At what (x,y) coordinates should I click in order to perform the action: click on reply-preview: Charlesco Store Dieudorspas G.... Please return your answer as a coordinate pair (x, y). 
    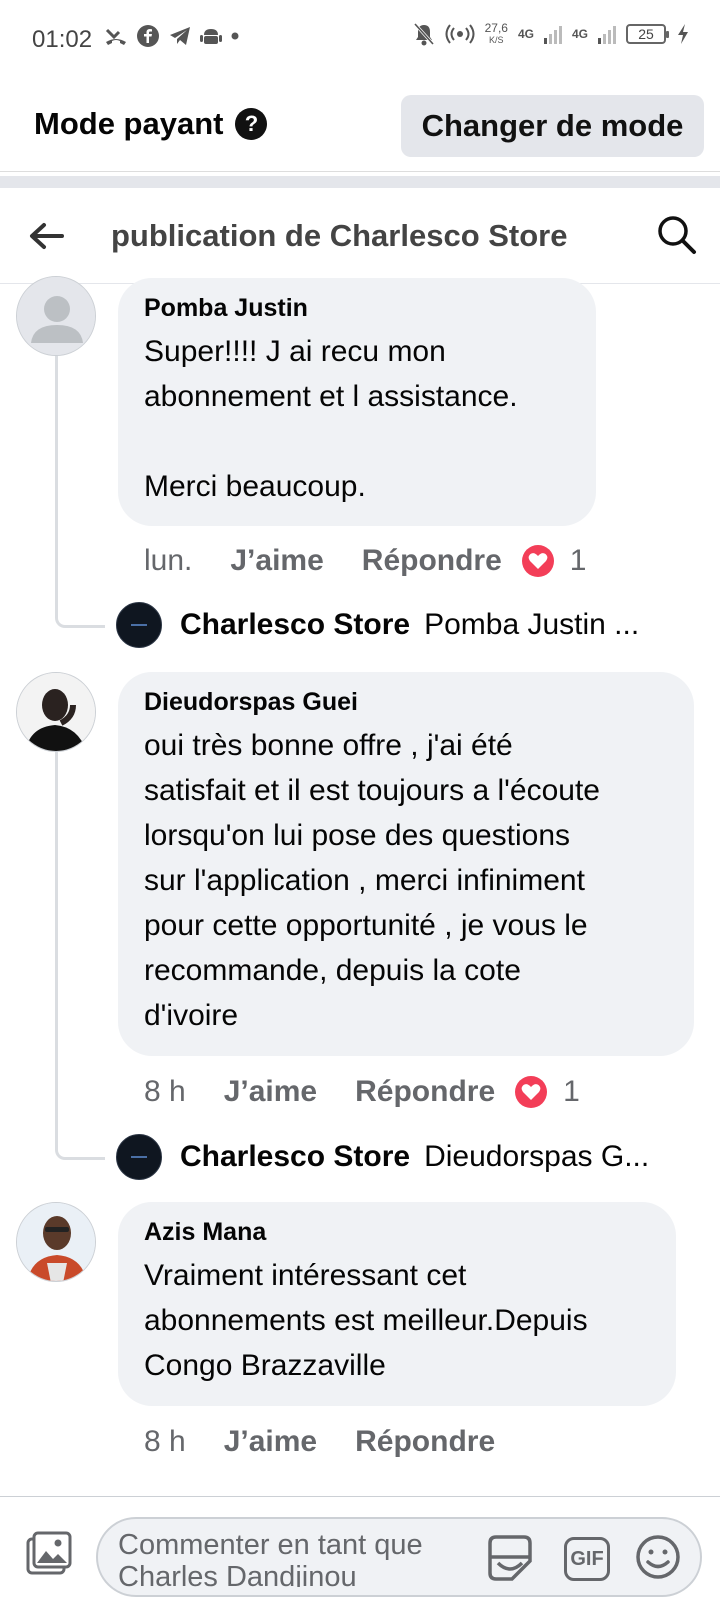
    Looking at the image, I should click on (382, 1157).